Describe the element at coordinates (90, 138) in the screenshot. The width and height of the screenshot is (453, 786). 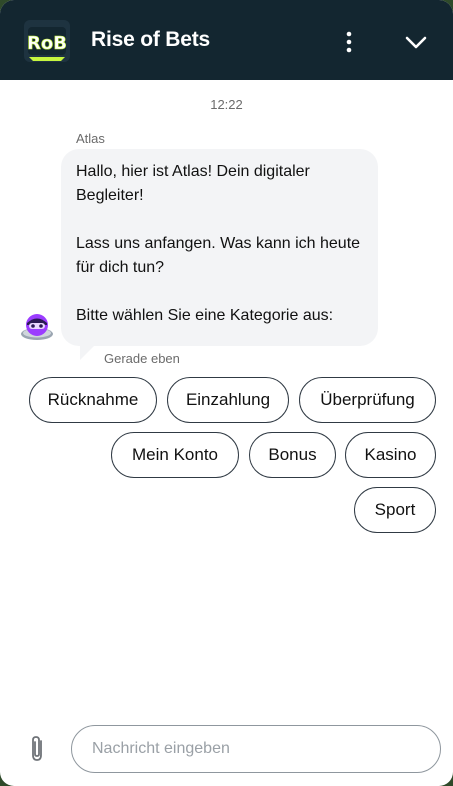
I see `sender-name: Atlas` at that location.